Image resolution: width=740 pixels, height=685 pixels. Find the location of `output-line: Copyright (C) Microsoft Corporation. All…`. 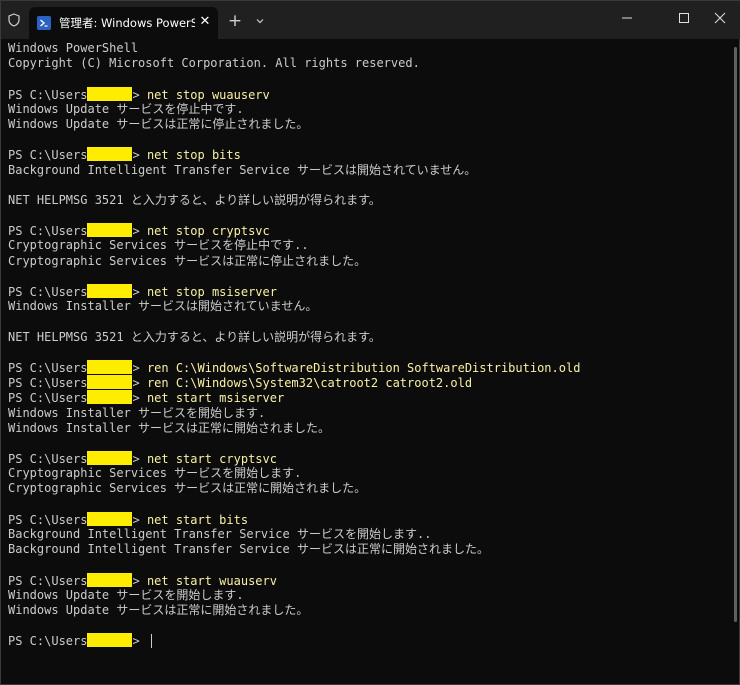

output-line: Copyright (C) Microsoft Corporation. All… is located at coordinates (214, 63).